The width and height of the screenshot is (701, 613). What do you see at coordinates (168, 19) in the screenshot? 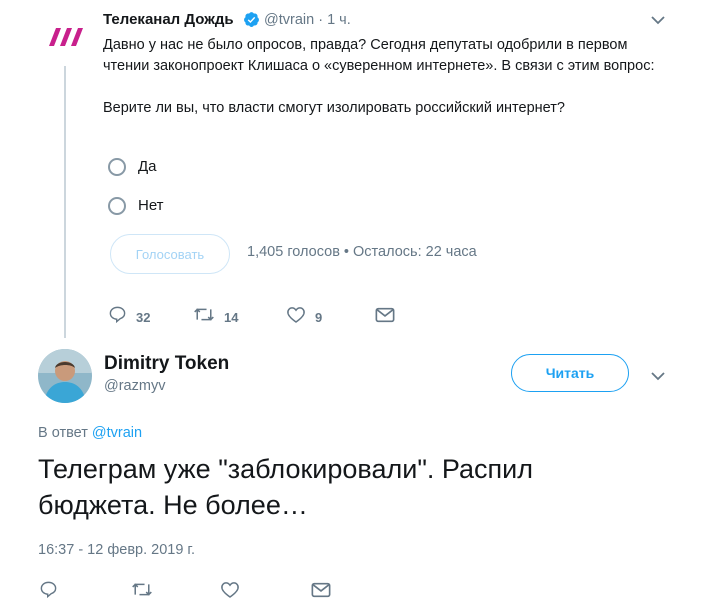
I see `tweet-author-name: Телеканал Дождь` at bounding box center [168, 19].